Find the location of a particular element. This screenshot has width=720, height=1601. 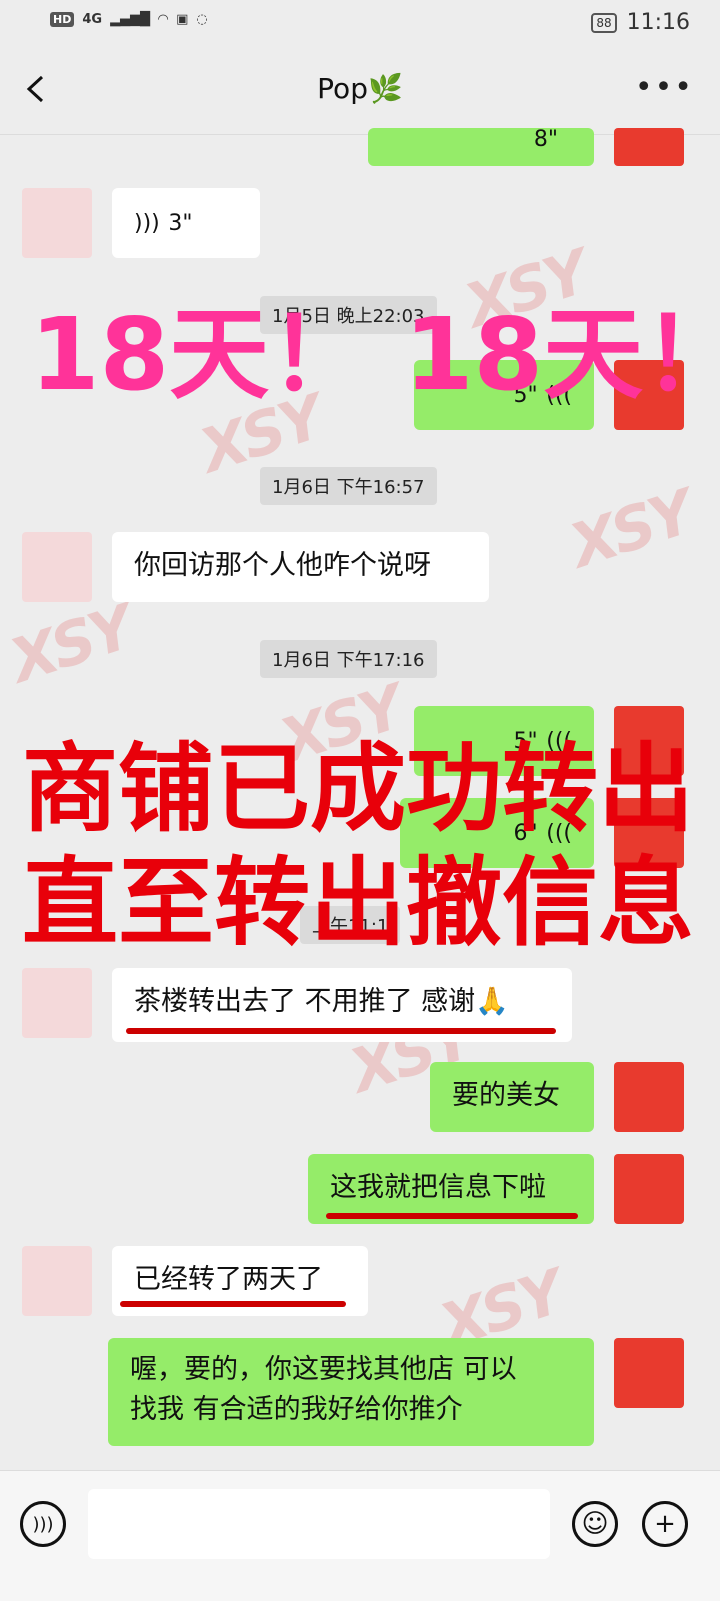

overlay-caption-red: 商铺已成功转出 is located at coordinates (358, 789).